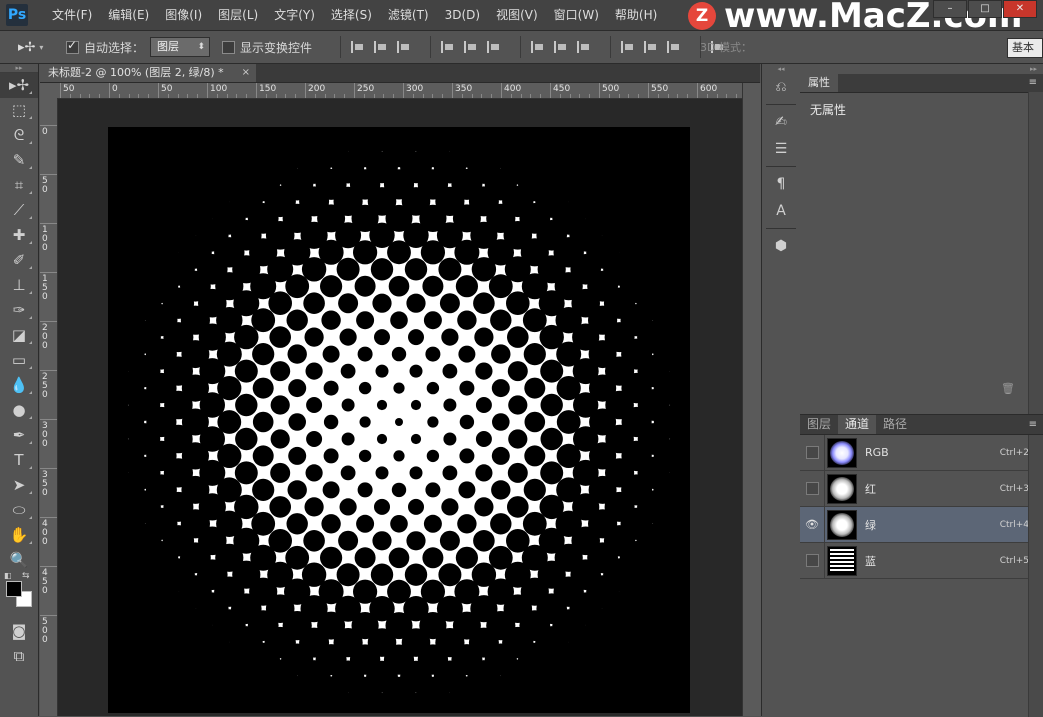 The height and width of the screenshot is (717, 1043). Describe the element at coordinates (562, 89) in the screenshot. I see `ruler-label: 450` at that location.